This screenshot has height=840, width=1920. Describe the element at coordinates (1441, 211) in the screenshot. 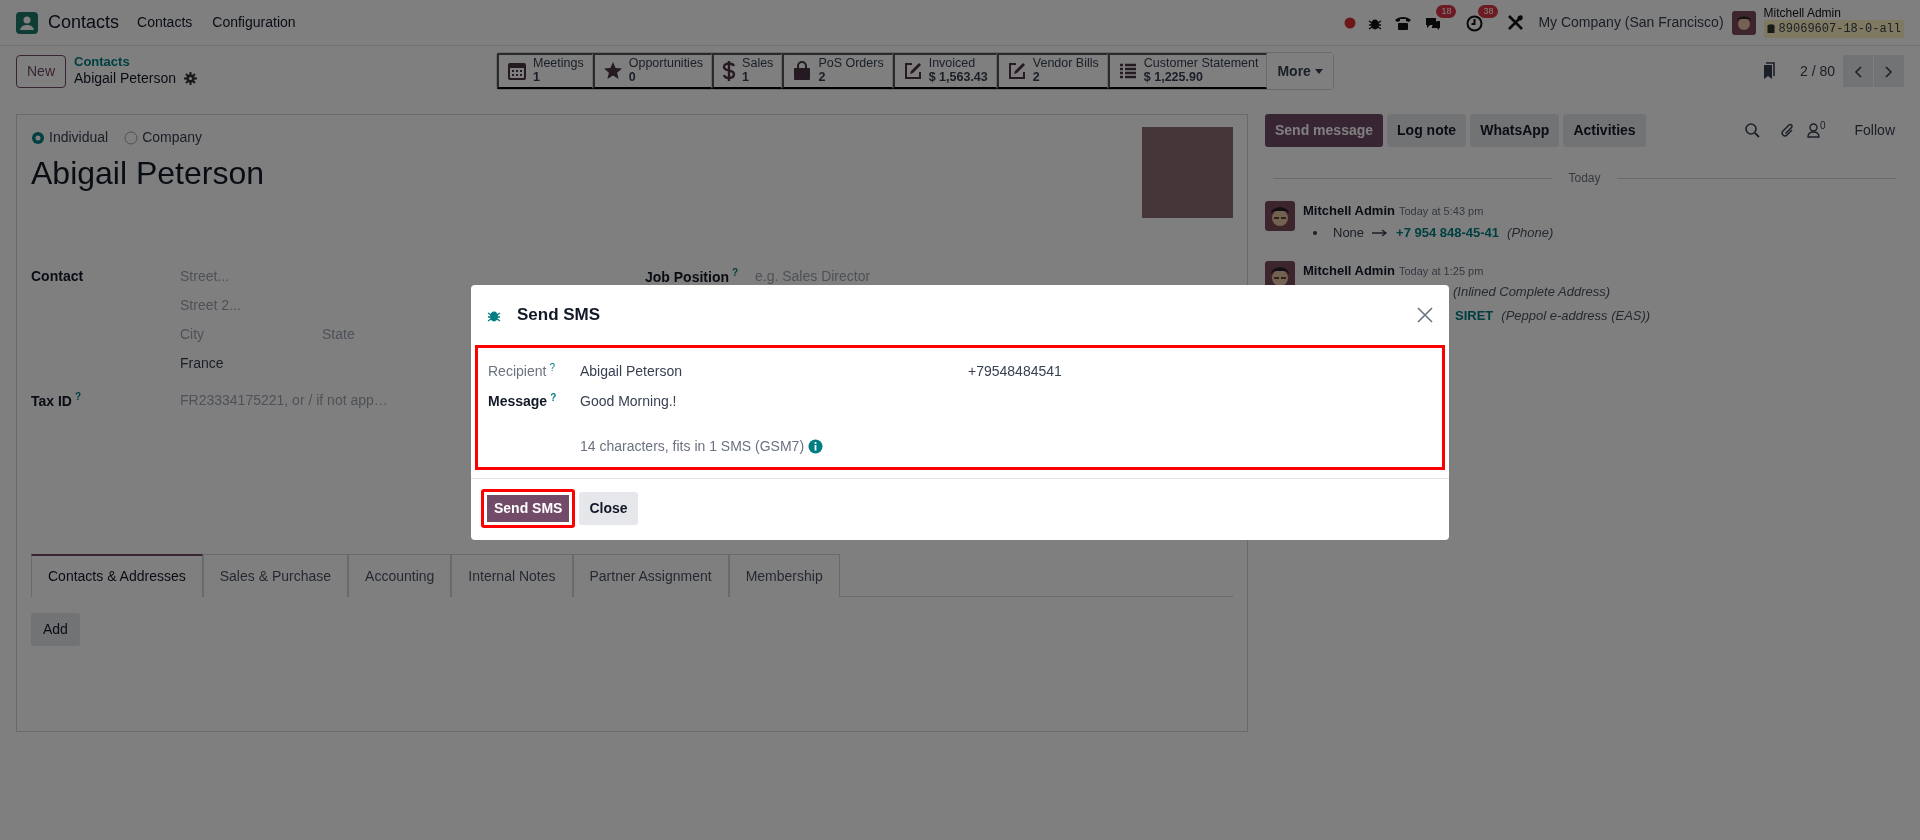

I see `message-time: Today at 5:43 pm` at that location.